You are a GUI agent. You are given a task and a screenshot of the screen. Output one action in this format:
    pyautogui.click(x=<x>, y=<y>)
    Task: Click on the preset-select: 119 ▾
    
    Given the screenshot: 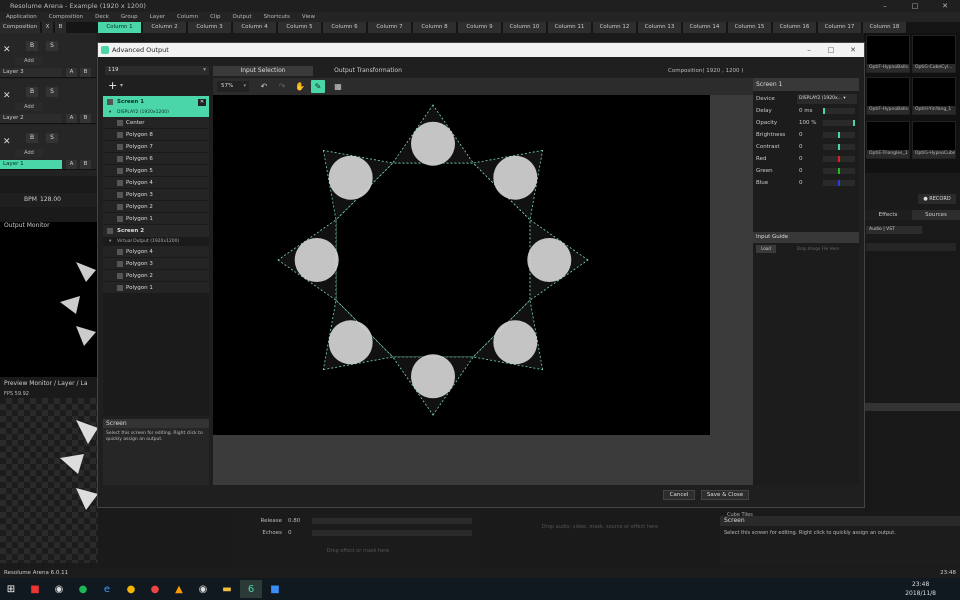 What is the action you would take?
    pyautogui.click(x=157, y=70)
    